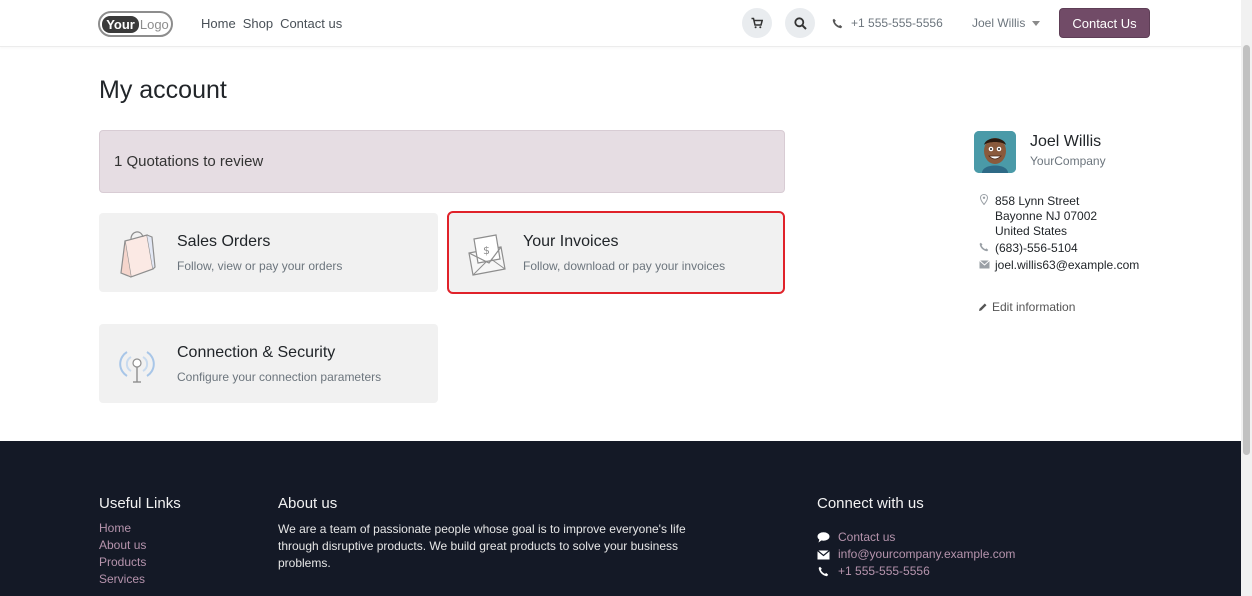 This screenshot has width=1252, height=596. What do you see at coordinates (140, 503) in the screenshot?
I see `useful-links-heading: Useful Links` at bounding box center [140, 503].